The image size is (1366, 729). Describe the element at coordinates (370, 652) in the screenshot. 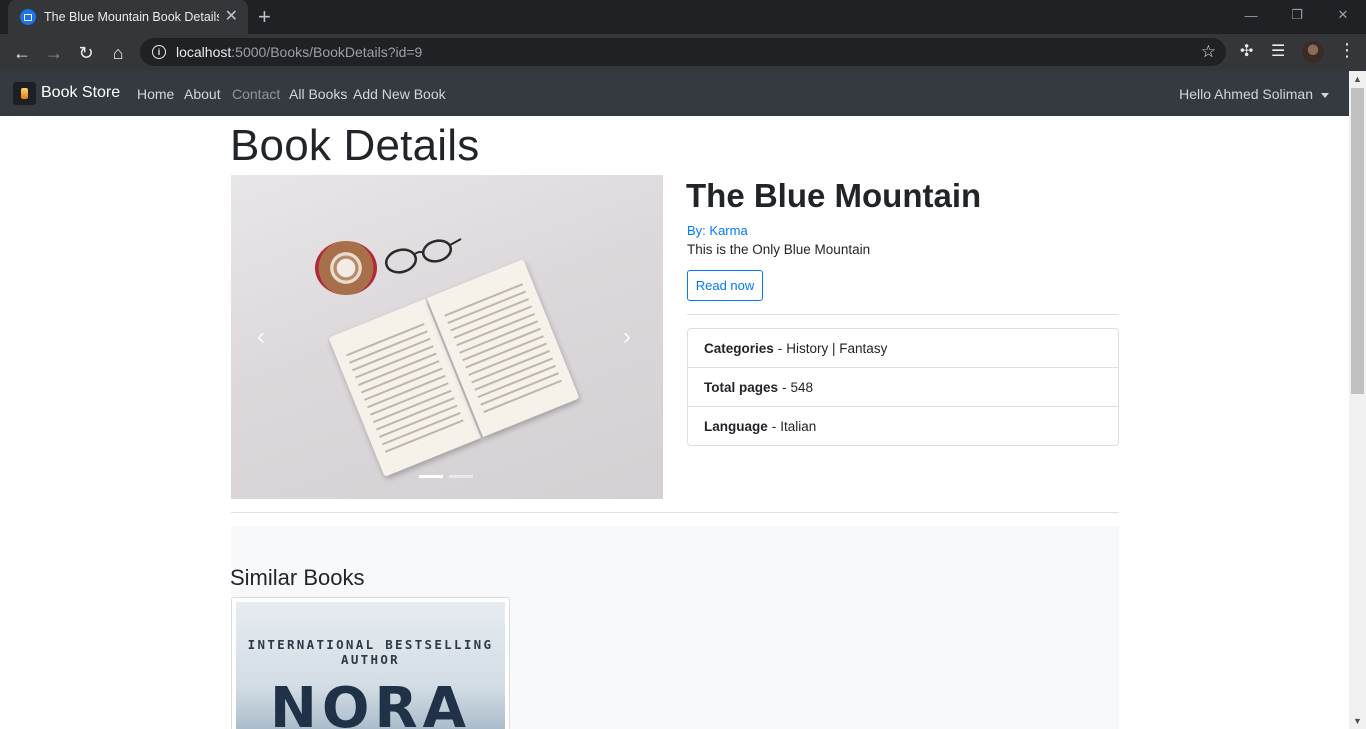

I see `cover-tagline: INTERNATIONAL BESTSELLING AUTHOR` at that location.